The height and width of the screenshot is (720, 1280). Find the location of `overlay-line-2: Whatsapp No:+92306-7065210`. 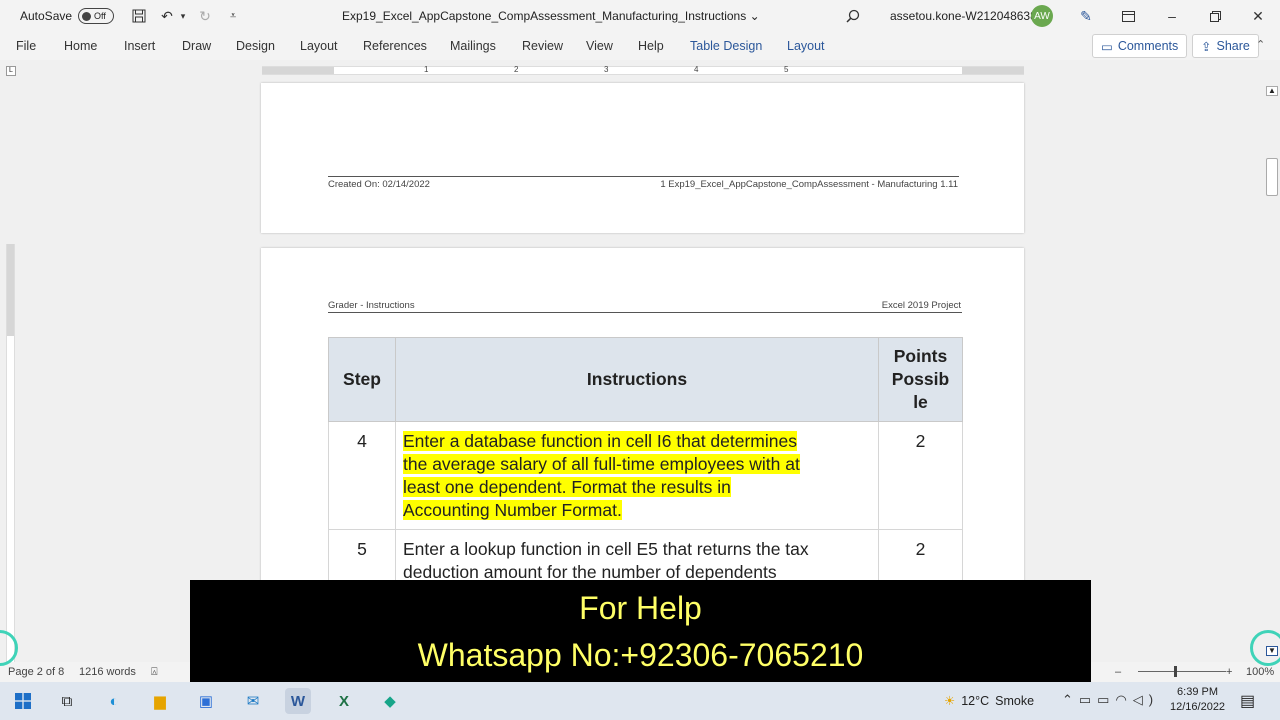

overlay-line-2: Whatsapp No:+92306-7065210 is located at coordinates (640, 655).